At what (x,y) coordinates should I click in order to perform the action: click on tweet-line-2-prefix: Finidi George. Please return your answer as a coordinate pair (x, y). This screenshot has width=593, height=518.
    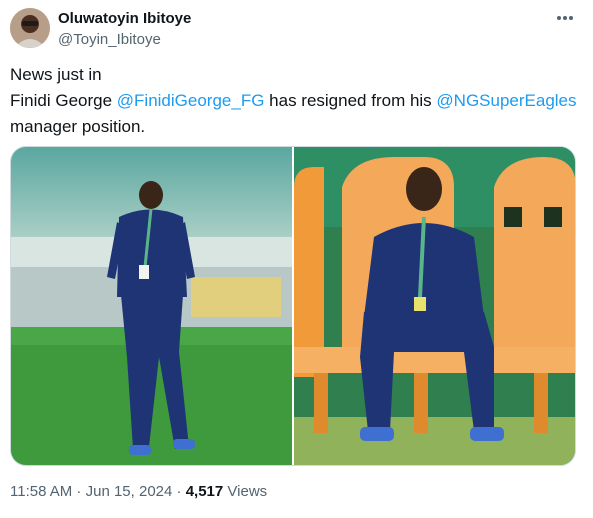
    Looking at the image, I should click on (63, 100).